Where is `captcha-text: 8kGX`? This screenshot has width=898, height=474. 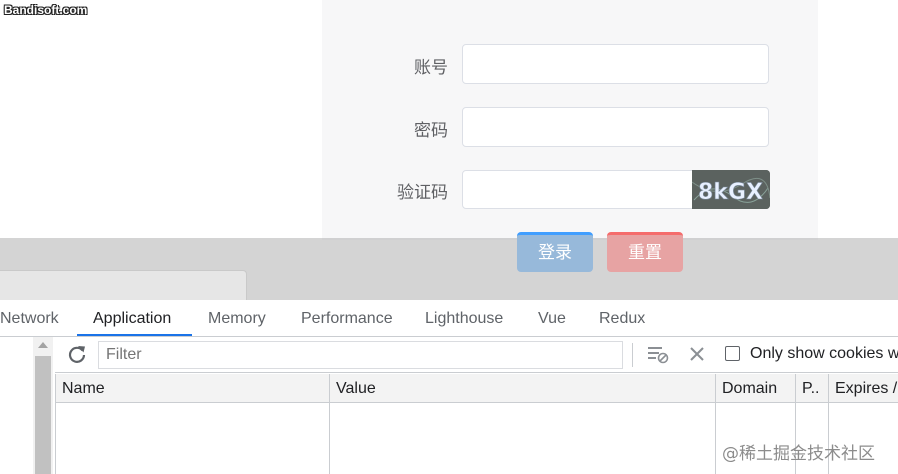 captcha-text: 8kGX is located at coordinates (730, 192).